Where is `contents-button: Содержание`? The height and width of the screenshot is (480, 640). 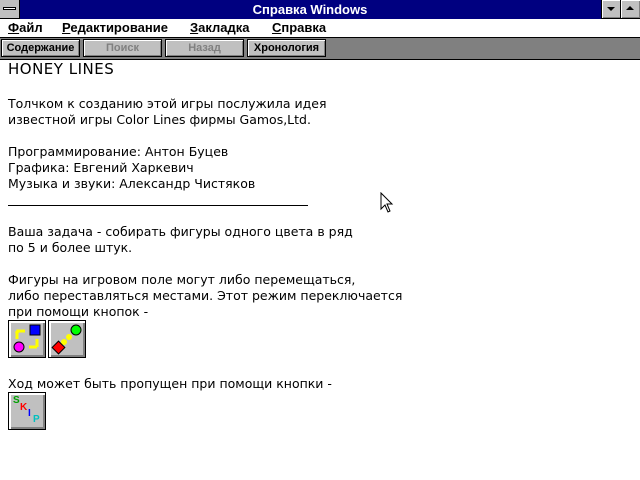 contents-button: Содержание is located at coordinates (40, 48).